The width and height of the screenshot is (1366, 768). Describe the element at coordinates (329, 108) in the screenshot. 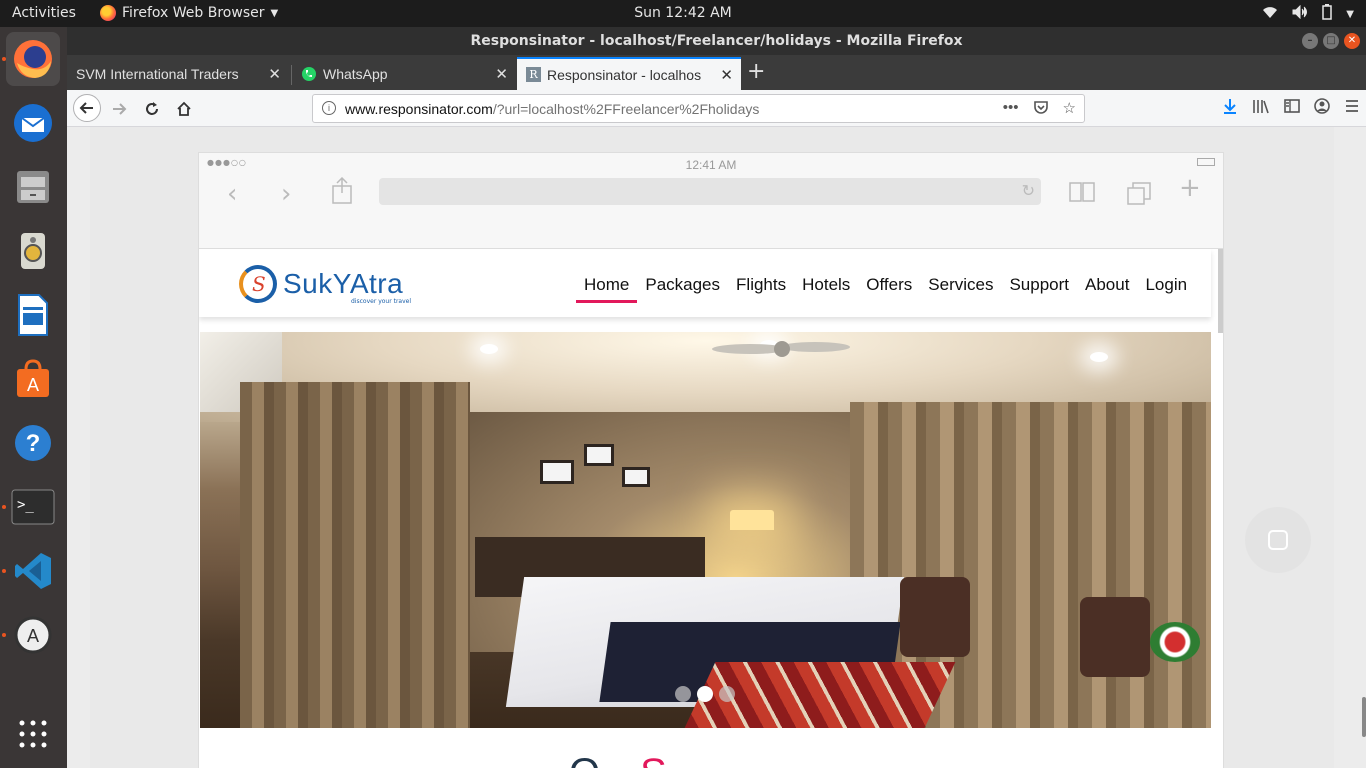

I see `info-icon: i` at that location.